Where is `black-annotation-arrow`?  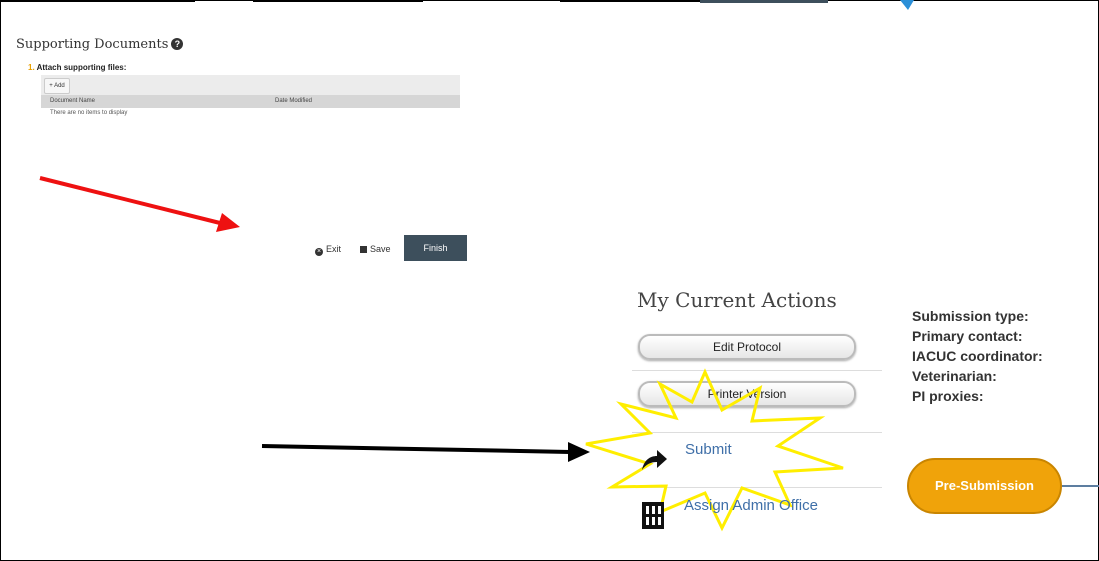 black-annotation-arrow is located at coordinates (425, 452).